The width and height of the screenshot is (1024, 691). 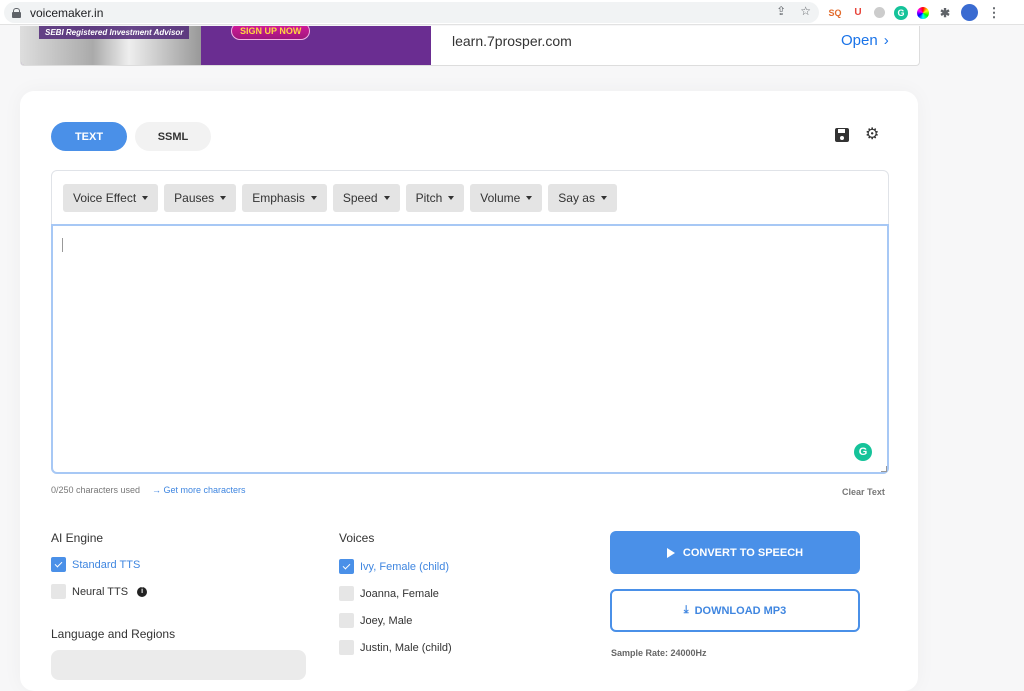 I want to click on menu-icon: ⋮, so click(x=994, y=12).